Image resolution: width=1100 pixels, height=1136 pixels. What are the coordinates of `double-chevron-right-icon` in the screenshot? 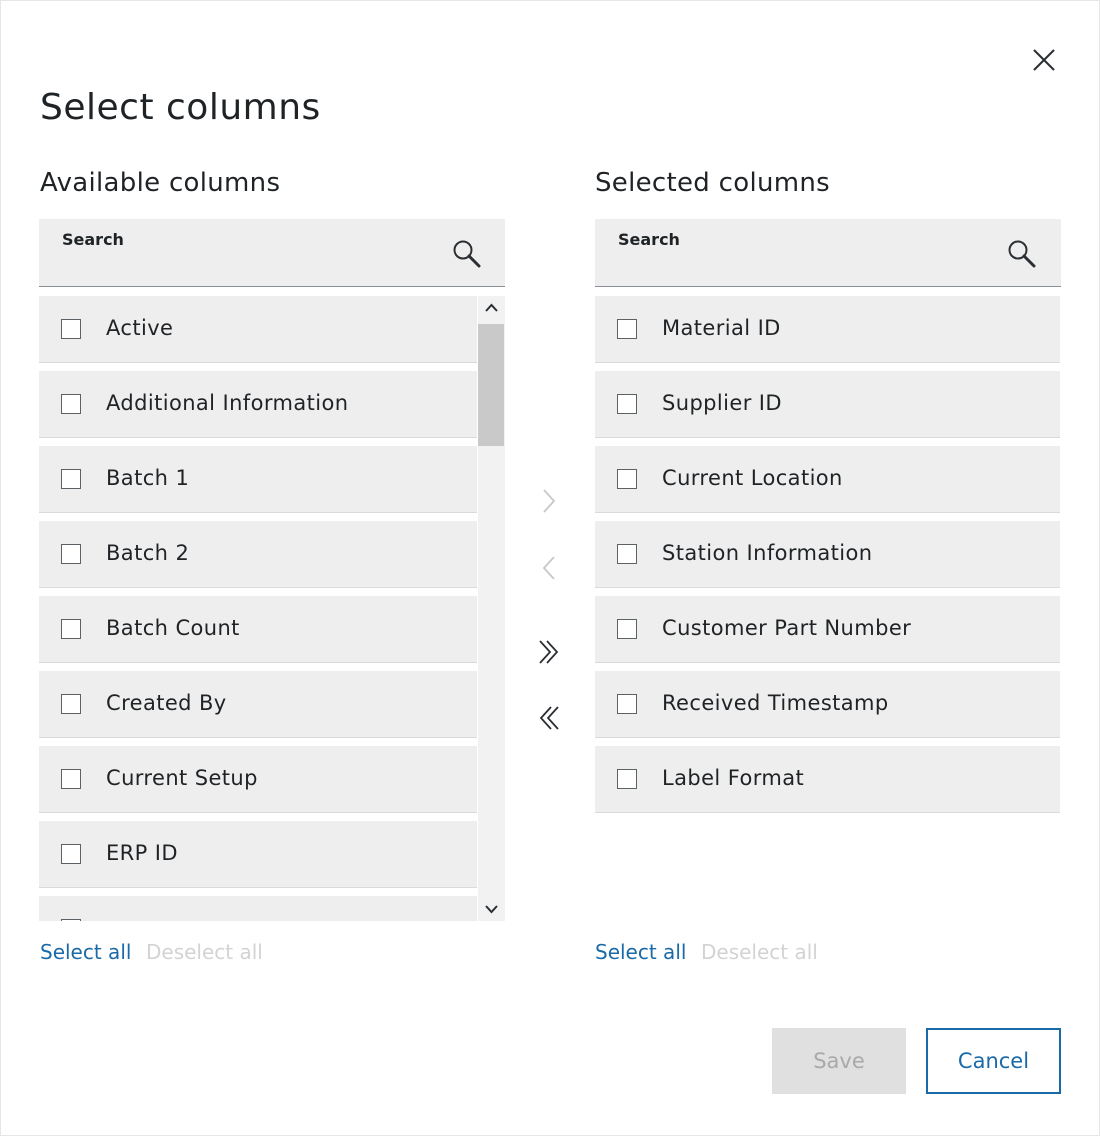 It's located at (549, 652).